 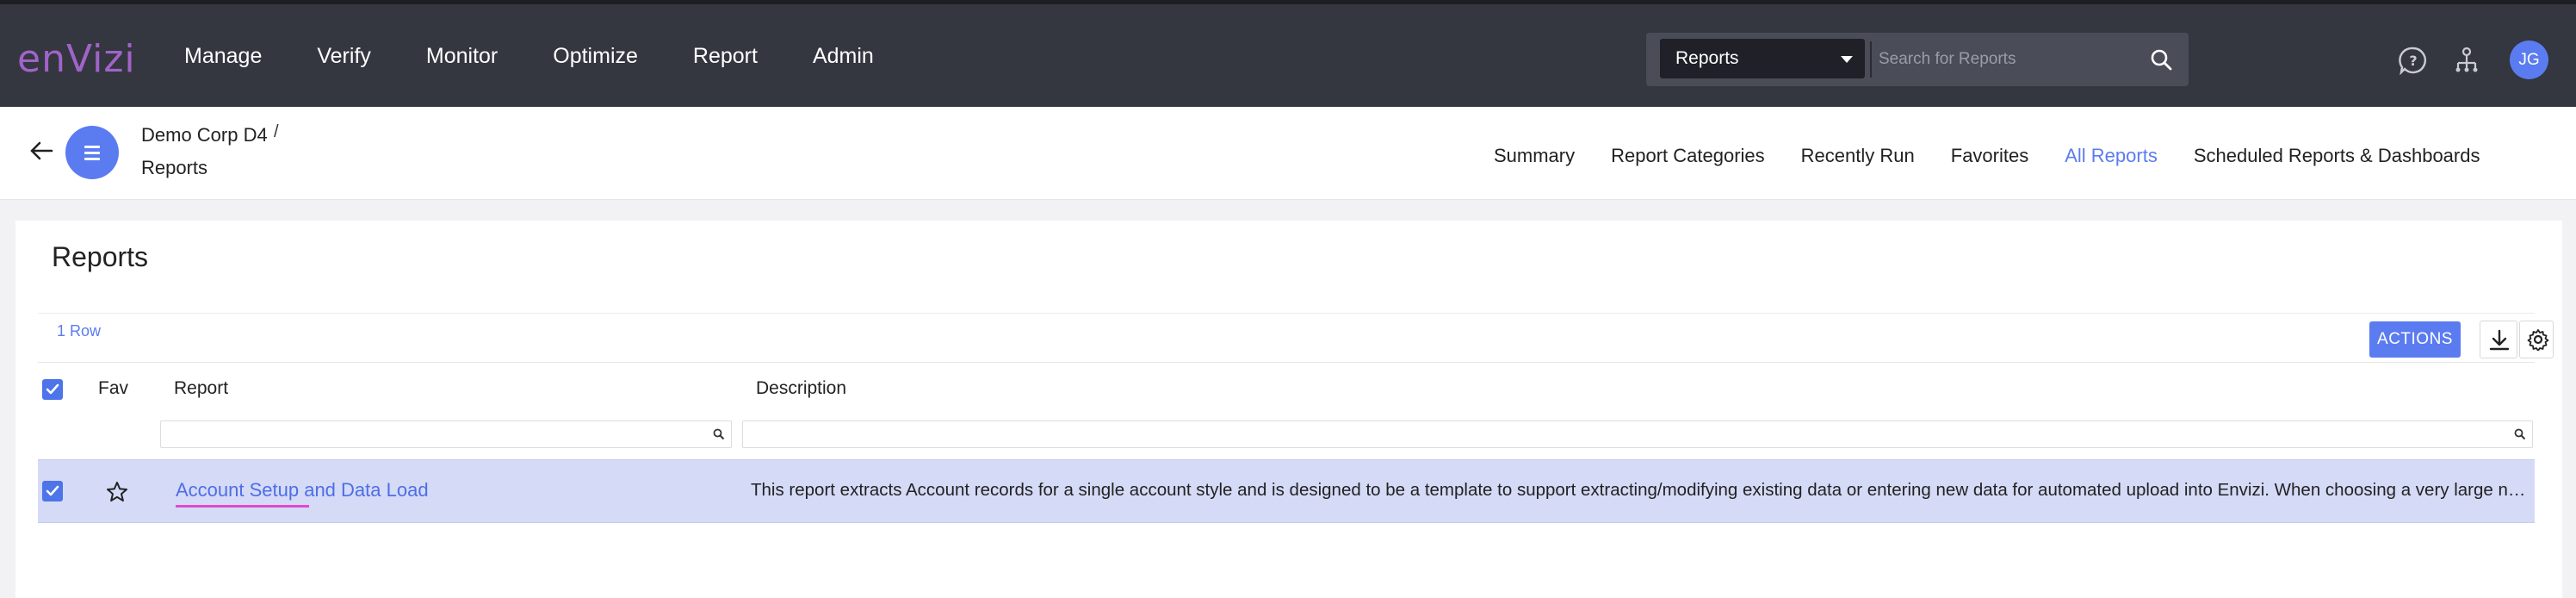 What do you see at coordinates (223, 56) in the screenshot?
I see `nav-manage: Manage` at bounding box center [223, 56].